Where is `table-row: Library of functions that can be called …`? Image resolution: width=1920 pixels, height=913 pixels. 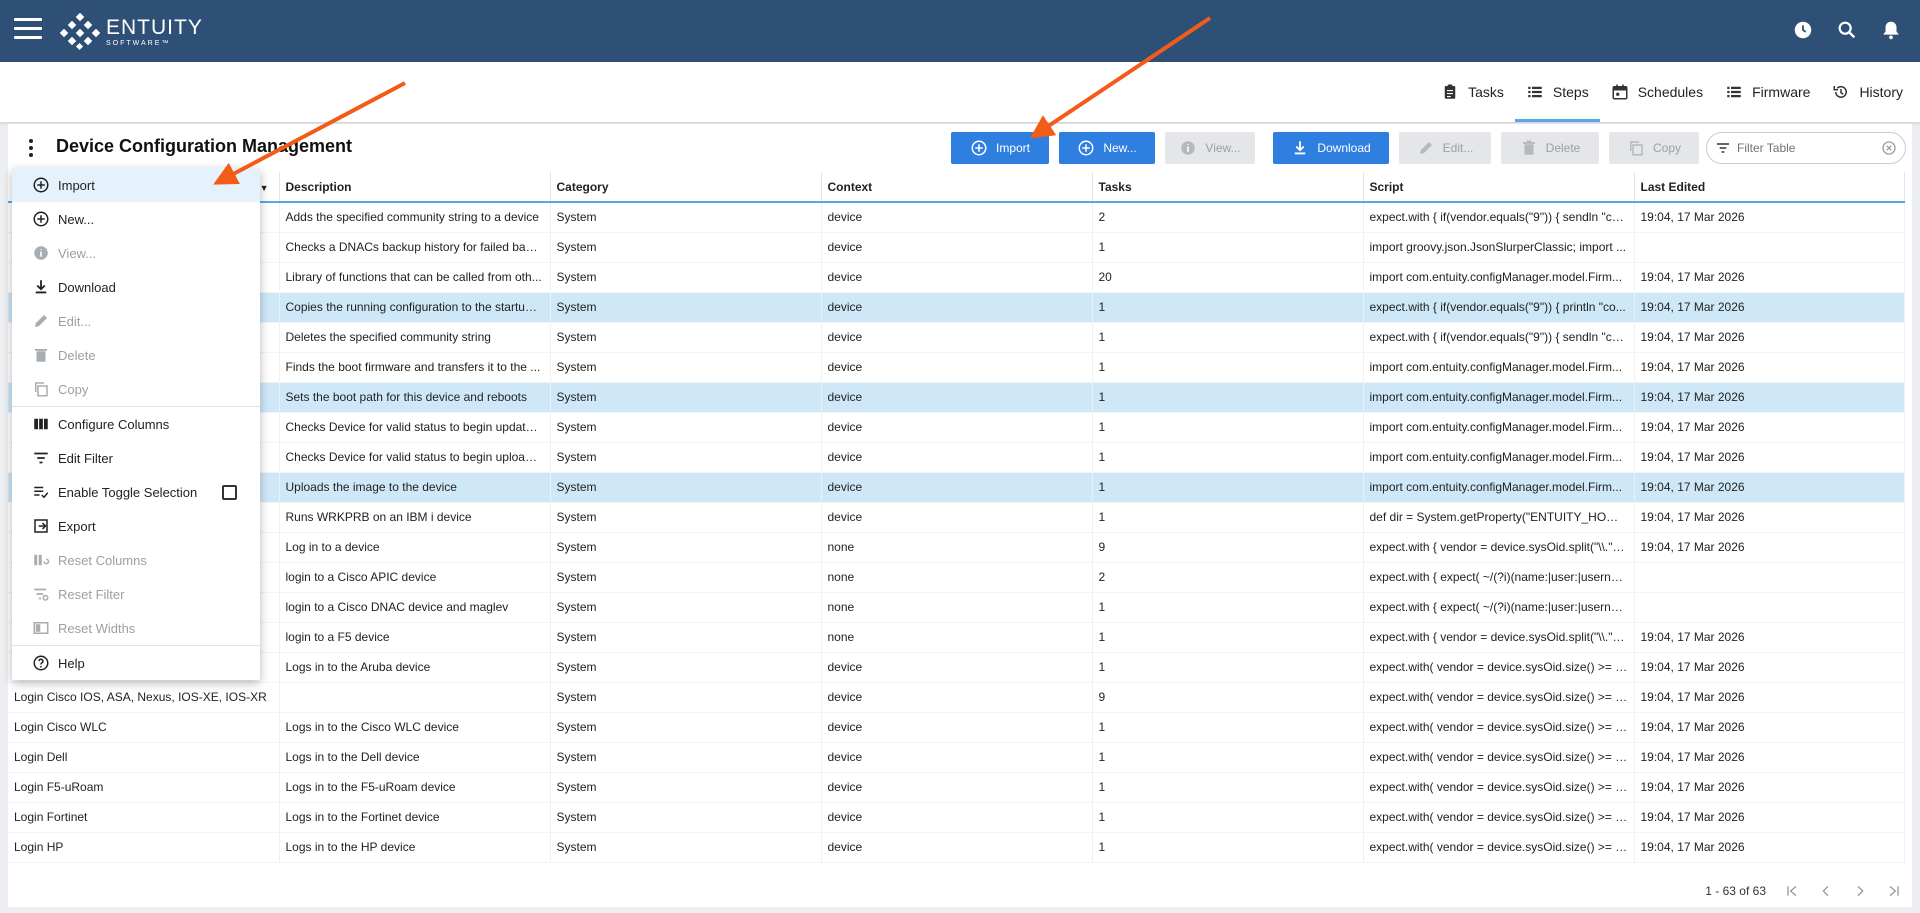
table-row: Library of functions that can be called … is located at coordinates (956, 277).